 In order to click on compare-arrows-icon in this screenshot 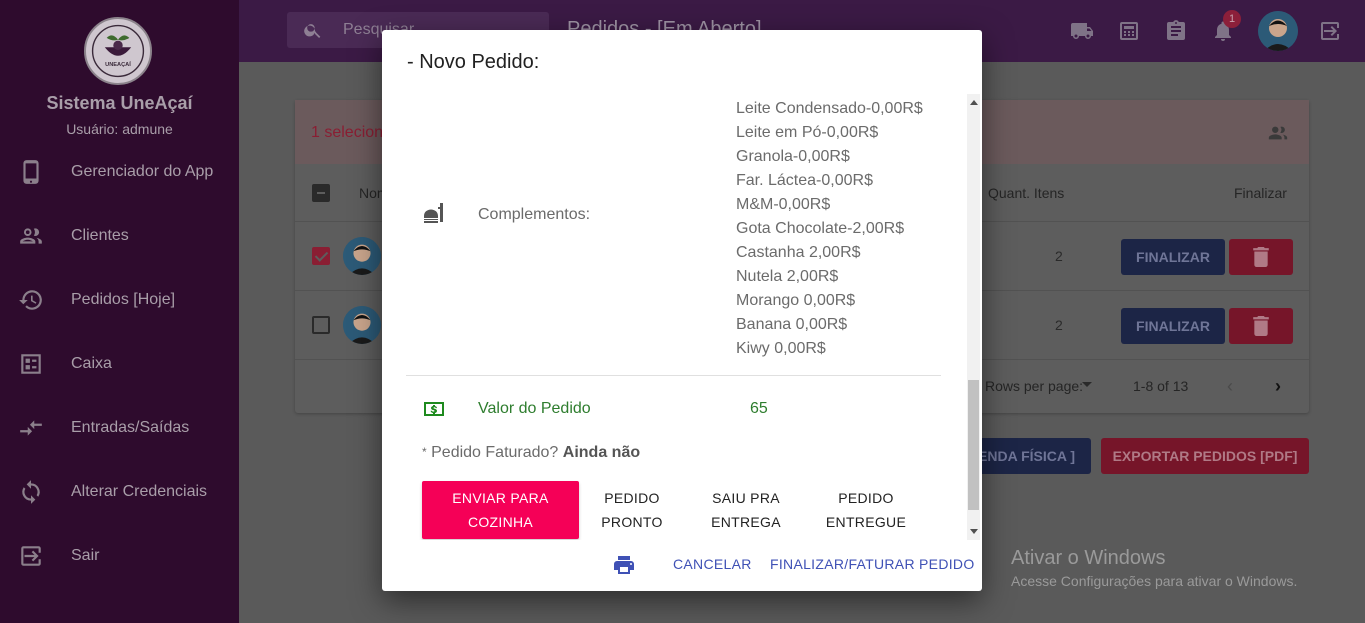, I will do `click(31, 428)`.